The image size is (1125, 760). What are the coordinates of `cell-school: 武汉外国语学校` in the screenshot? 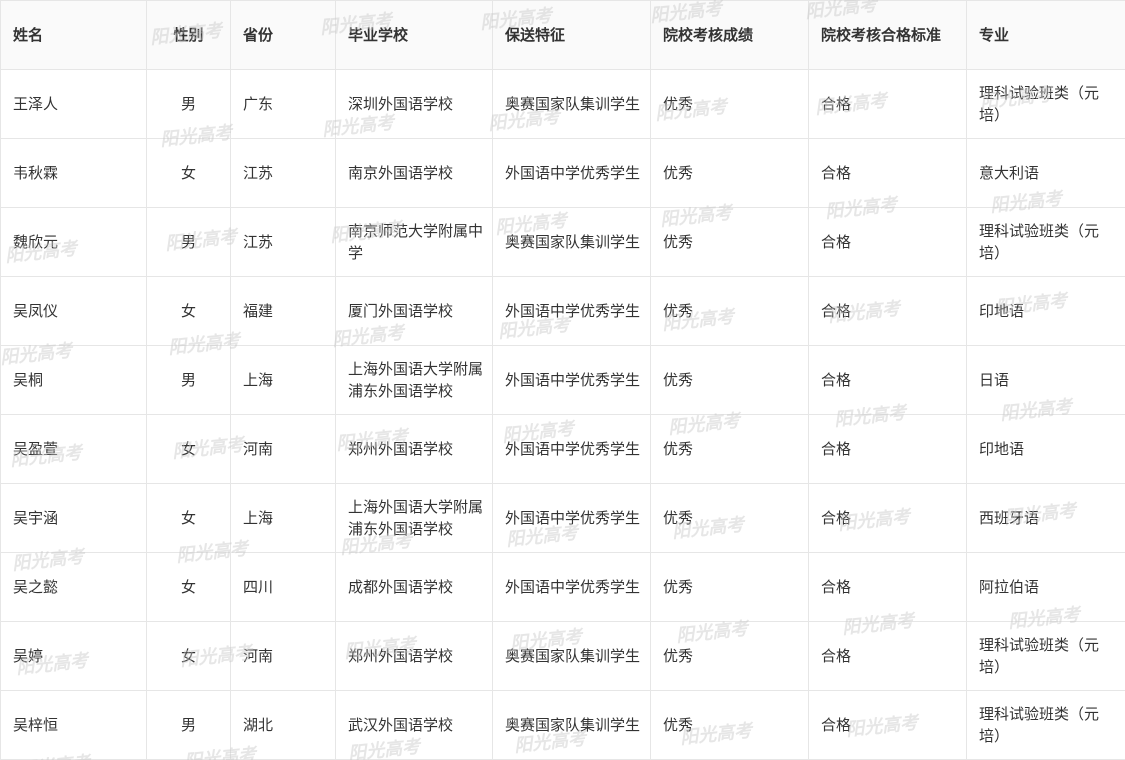 It's located at (414, 725).